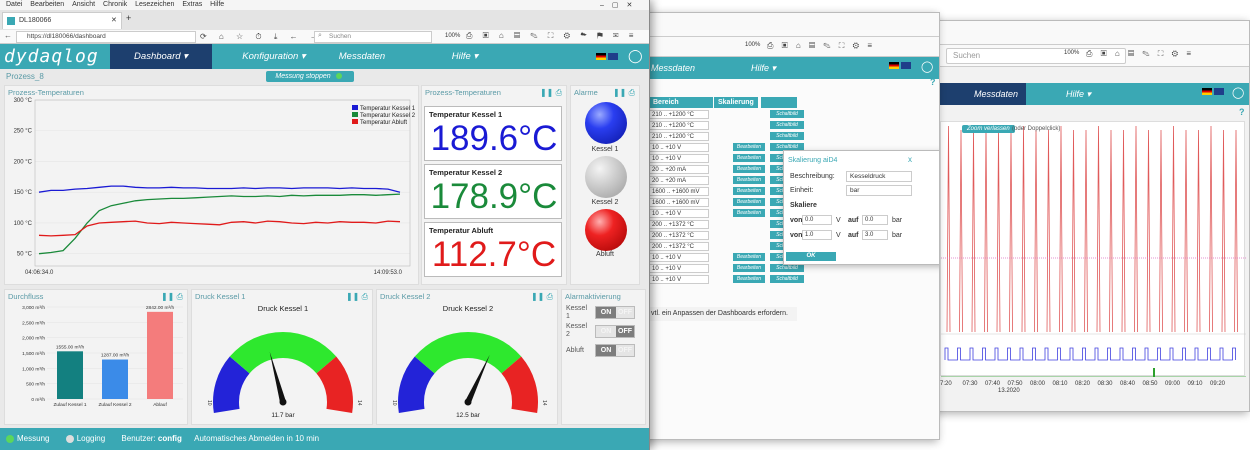 This screenshot has width=1250, height=450. What do you see at coordinates (575, 350) in the screenshot?
I see `toggle-label-abluft: Abluft` at bounding box center [575, 350].